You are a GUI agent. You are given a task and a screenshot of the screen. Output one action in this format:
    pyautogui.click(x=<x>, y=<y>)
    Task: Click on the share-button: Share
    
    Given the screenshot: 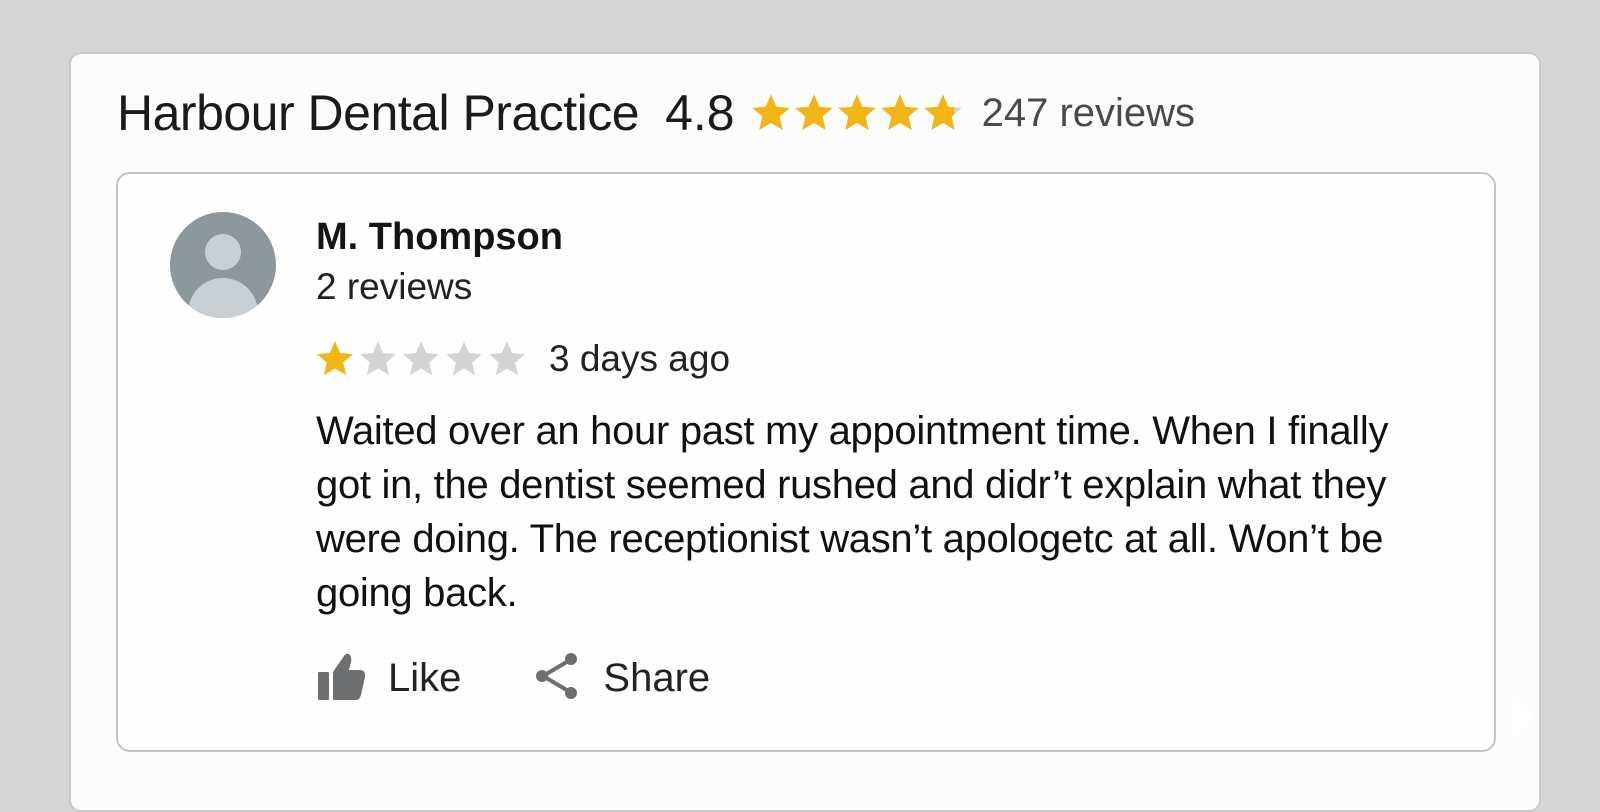 What is the action you would take?
    pyautogui.click(x=620, y=678)
    